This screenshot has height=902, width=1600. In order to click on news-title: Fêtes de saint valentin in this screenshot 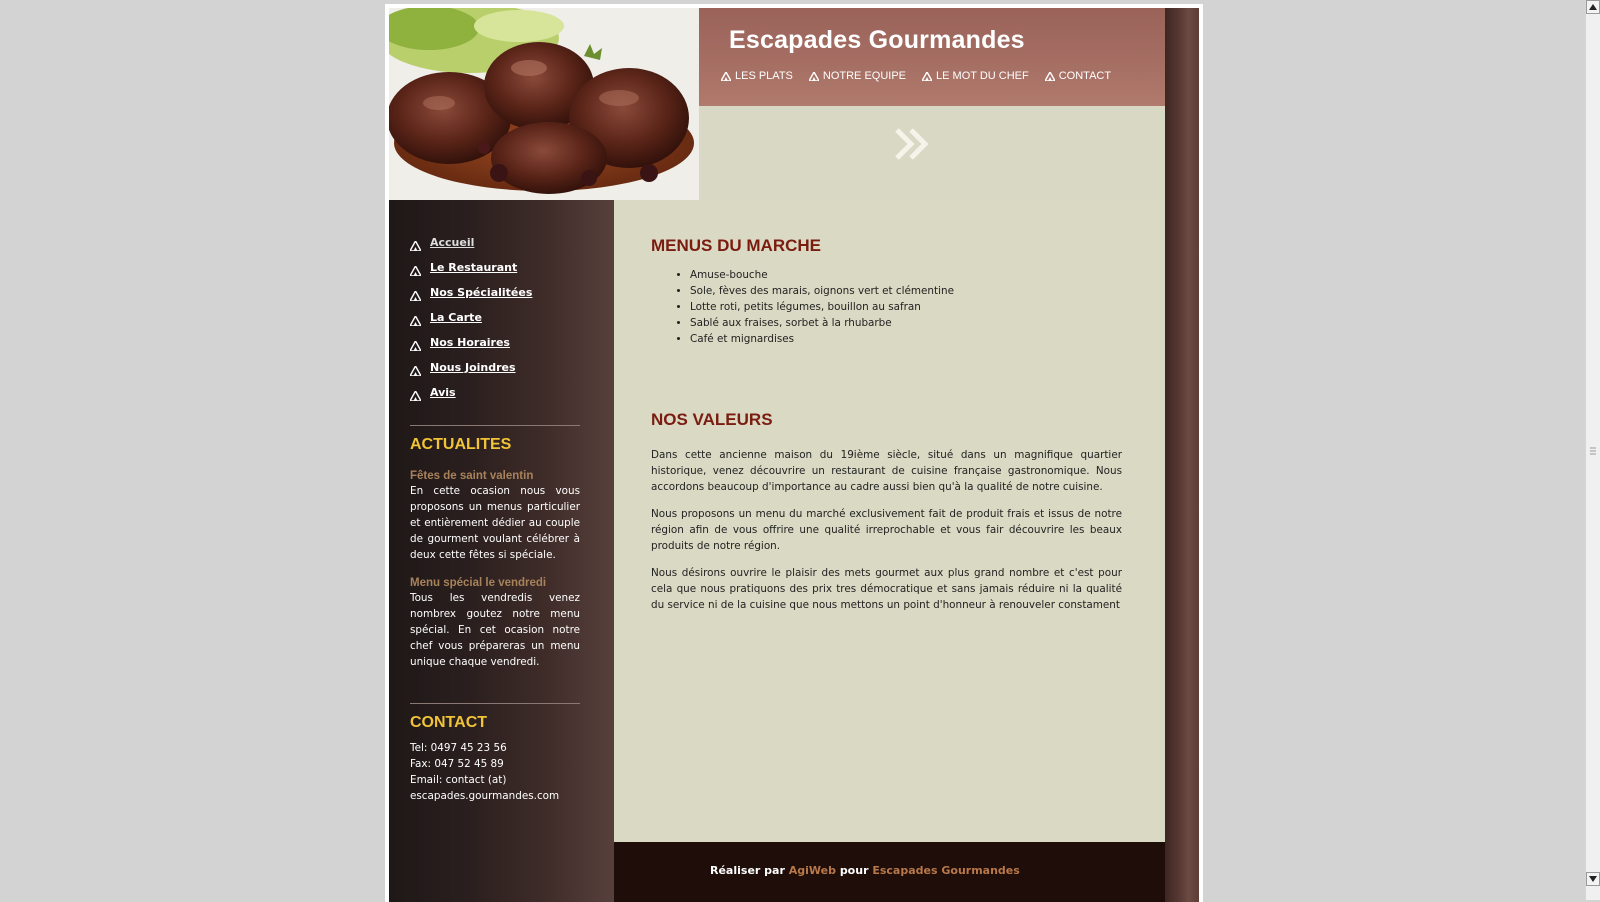, I will do `click(472, 476)`.